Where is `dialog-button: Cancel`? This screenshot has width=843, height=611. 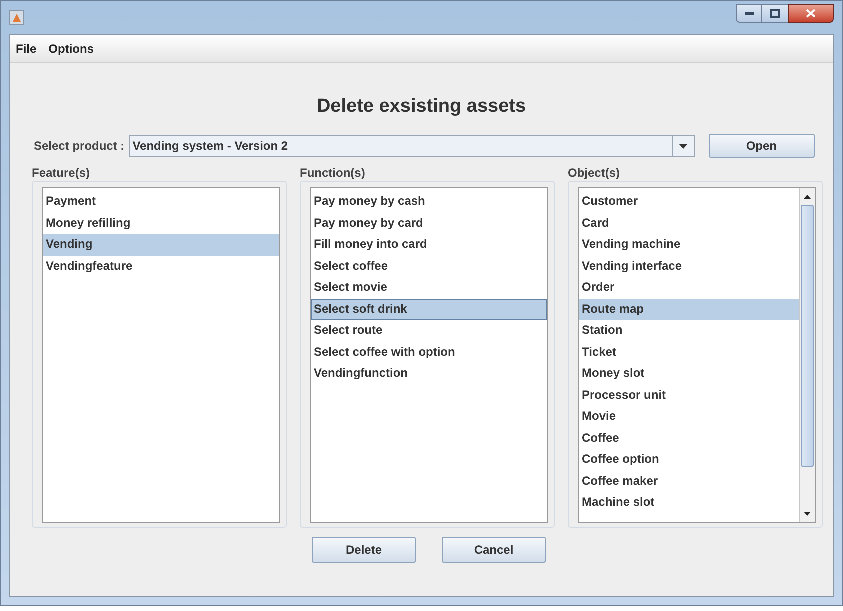
dialog-button: Cancel is located at coordinates (494, 550).